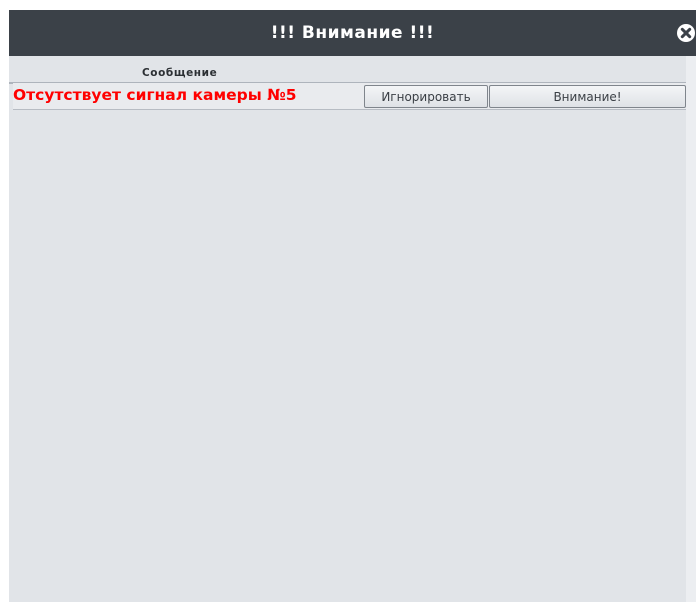 The width and height of the screenshot is (696, 602). I want to click on close-icon, so click(686, 33).